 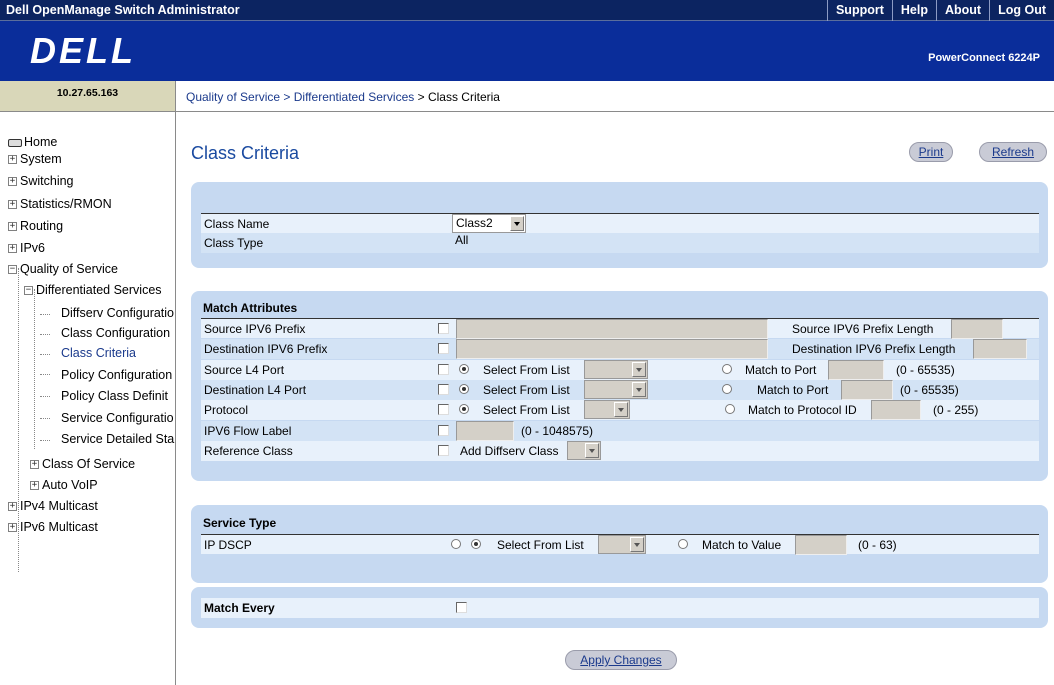 What do you see at coordinates (527, 51) in the screenshot?
I see `banner: DELL PowerConnect 6224P` at bounding box center [527, 51].